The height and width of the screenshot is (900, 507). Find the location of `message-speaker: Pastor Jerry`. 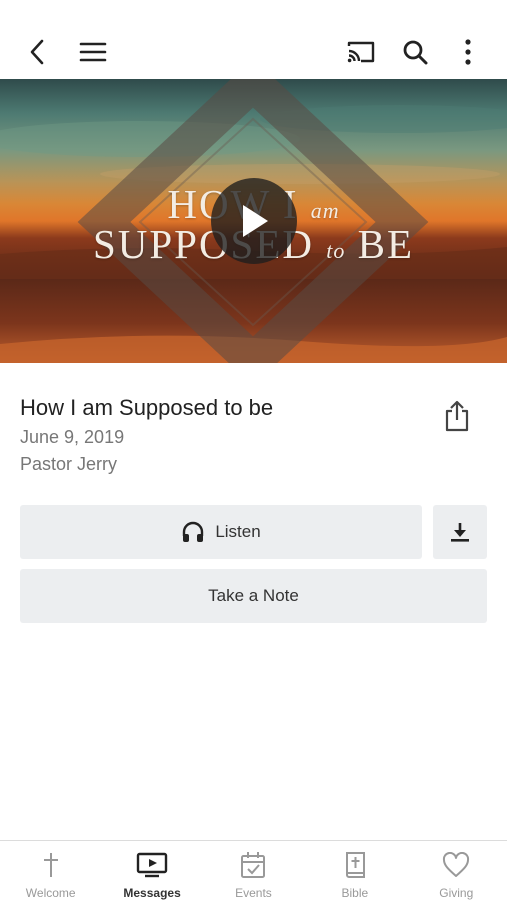

message-speaker: Pastor Jerry is located at coordinates (69, 464).